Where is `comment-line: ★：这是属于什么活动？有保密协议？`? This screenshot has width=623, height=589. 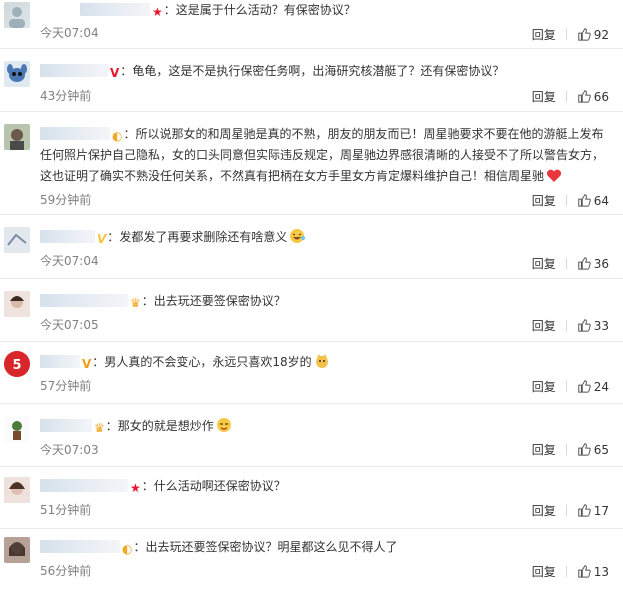 comment-line: ★：这是属于什么活动？有保密协议？ is located at coordinates (324, 10).